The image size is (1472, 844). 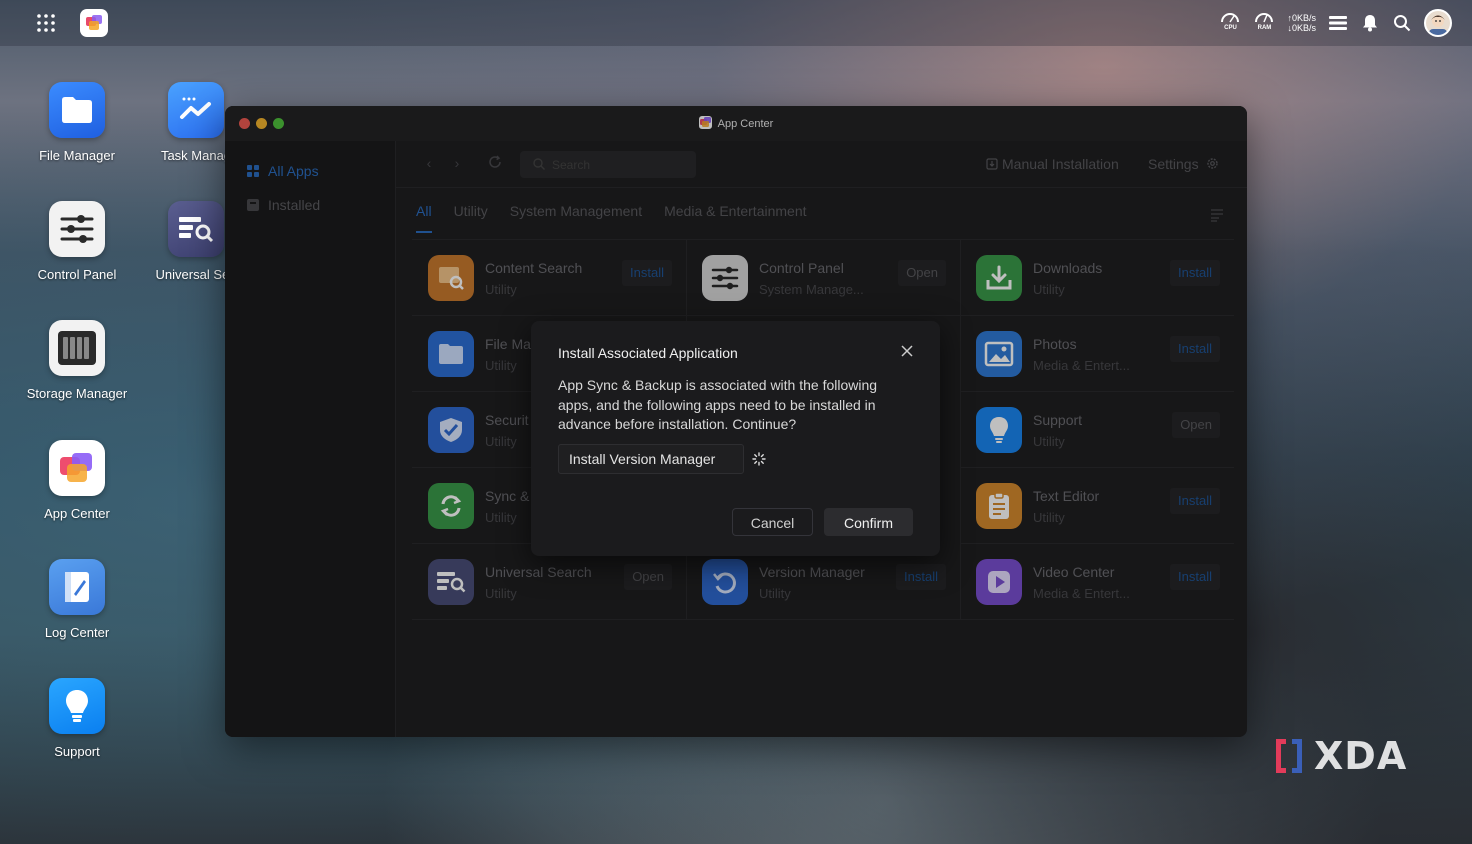 I want to click on task-list-icon, so click(x=1338, y=23).